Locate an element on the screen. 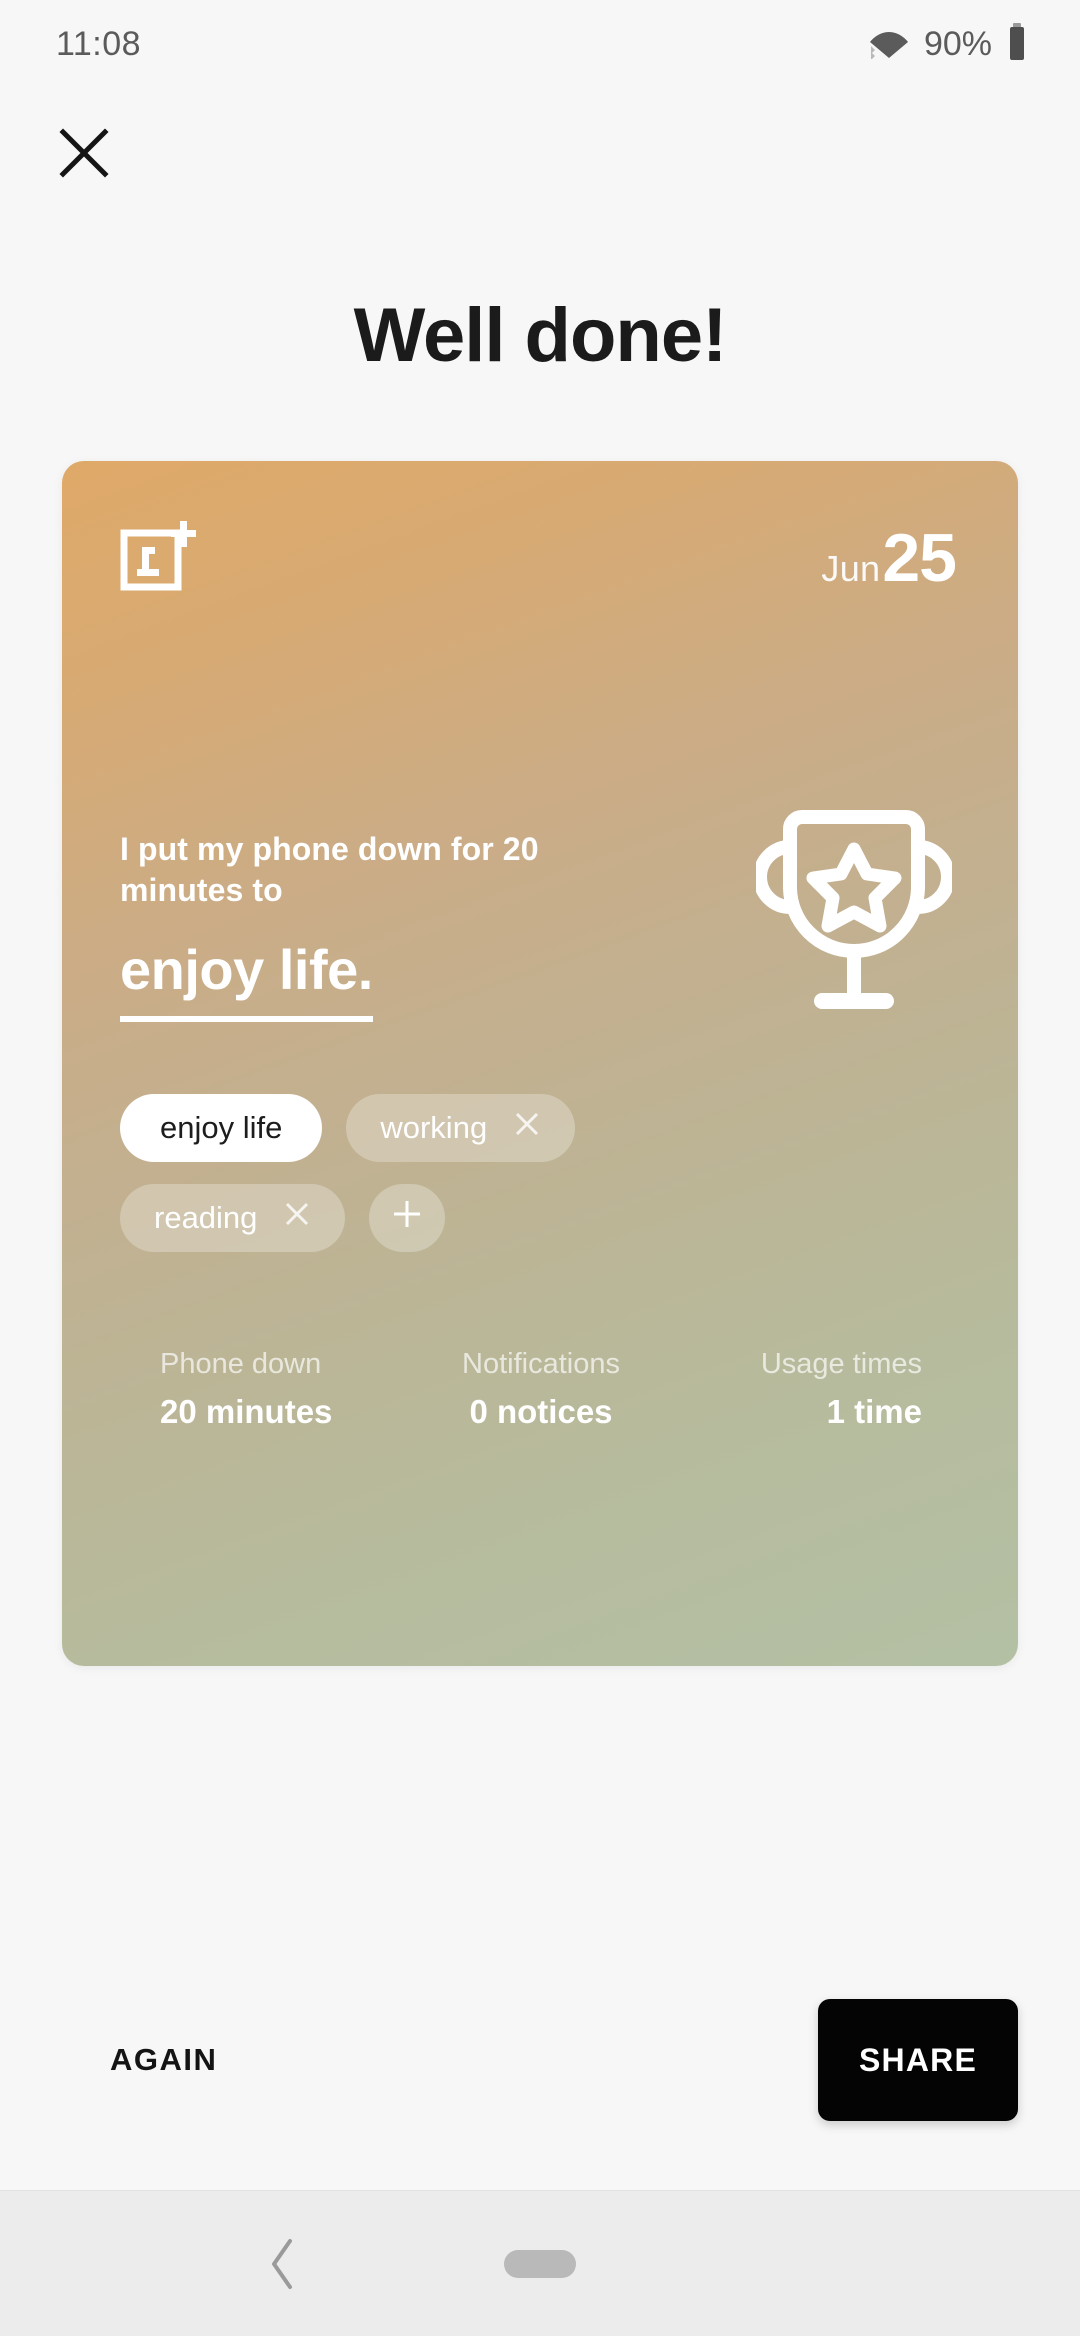 Image resolution: width=1080 pixels, height=2336 pixels. again-button: AGAIN is located at coordinates (163, 2060).